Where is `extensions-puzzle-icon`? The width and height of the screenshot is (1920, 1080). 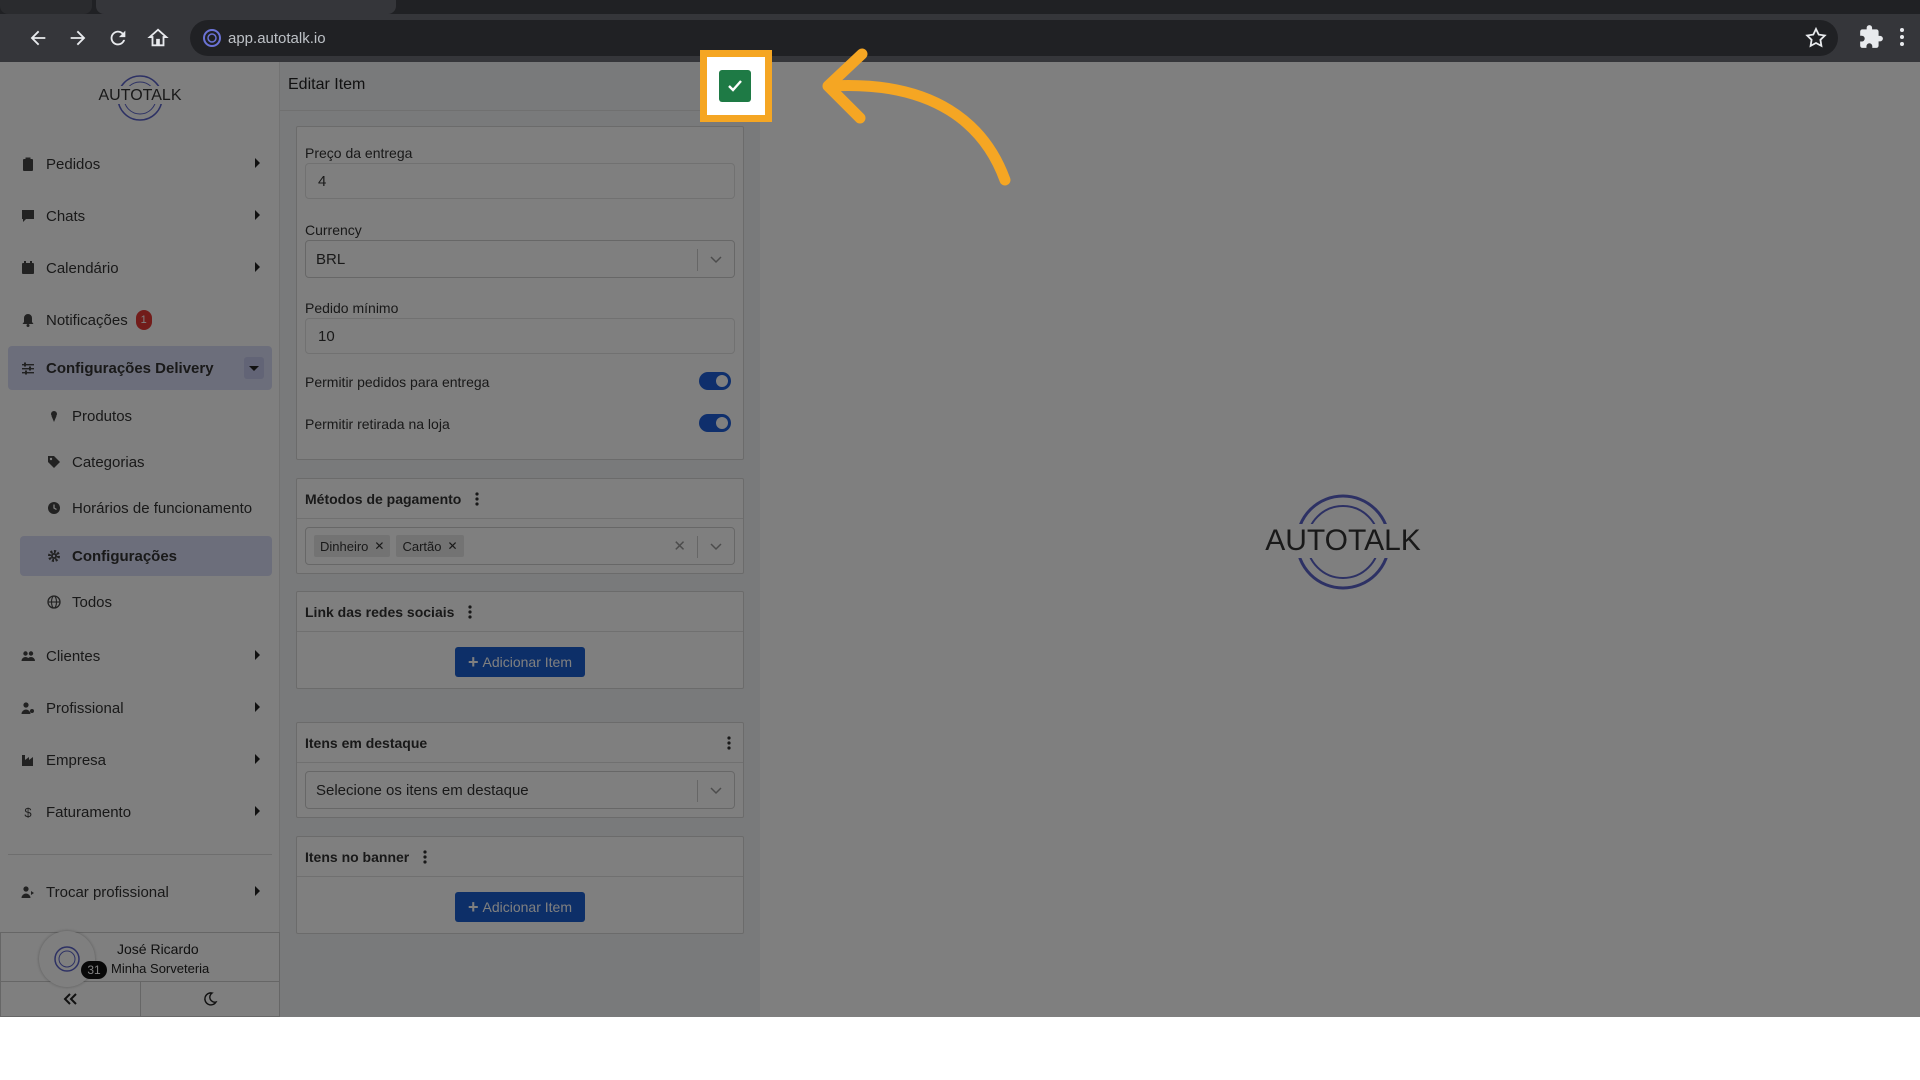
extensions-puzzle-icon is located at coordinates (1871, 37).